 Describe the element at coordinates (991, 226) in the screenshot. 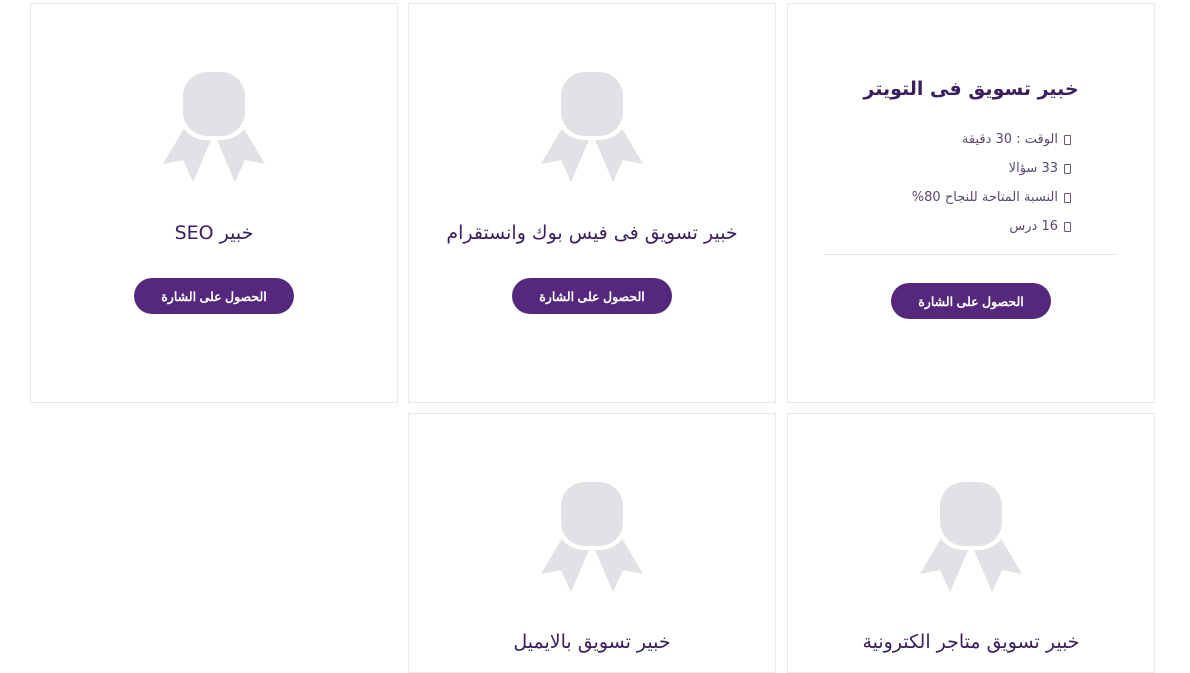

I see `detail-lessons: 16 درس` at that location.